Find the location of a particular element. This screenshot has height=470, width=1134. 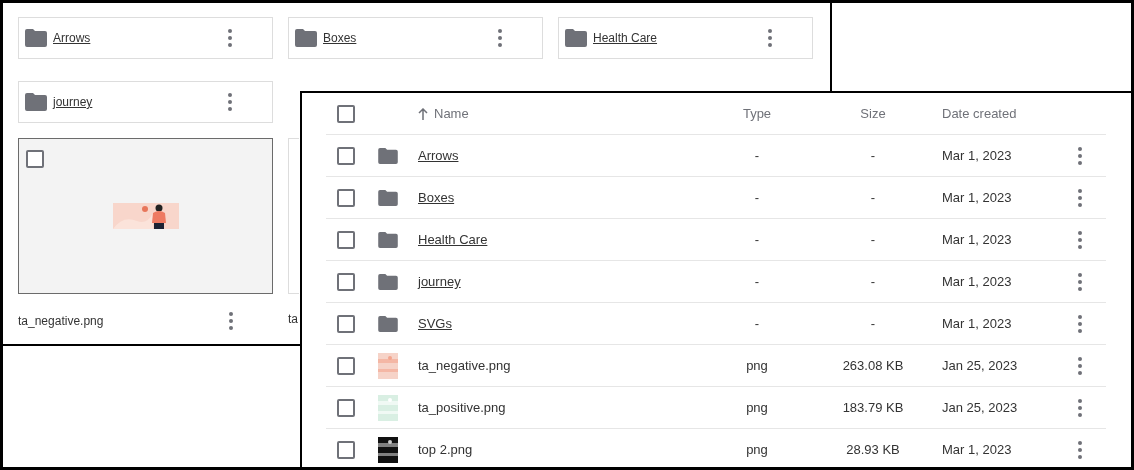

size-cell: 183.79 KB is located at coordinates (873, 407).